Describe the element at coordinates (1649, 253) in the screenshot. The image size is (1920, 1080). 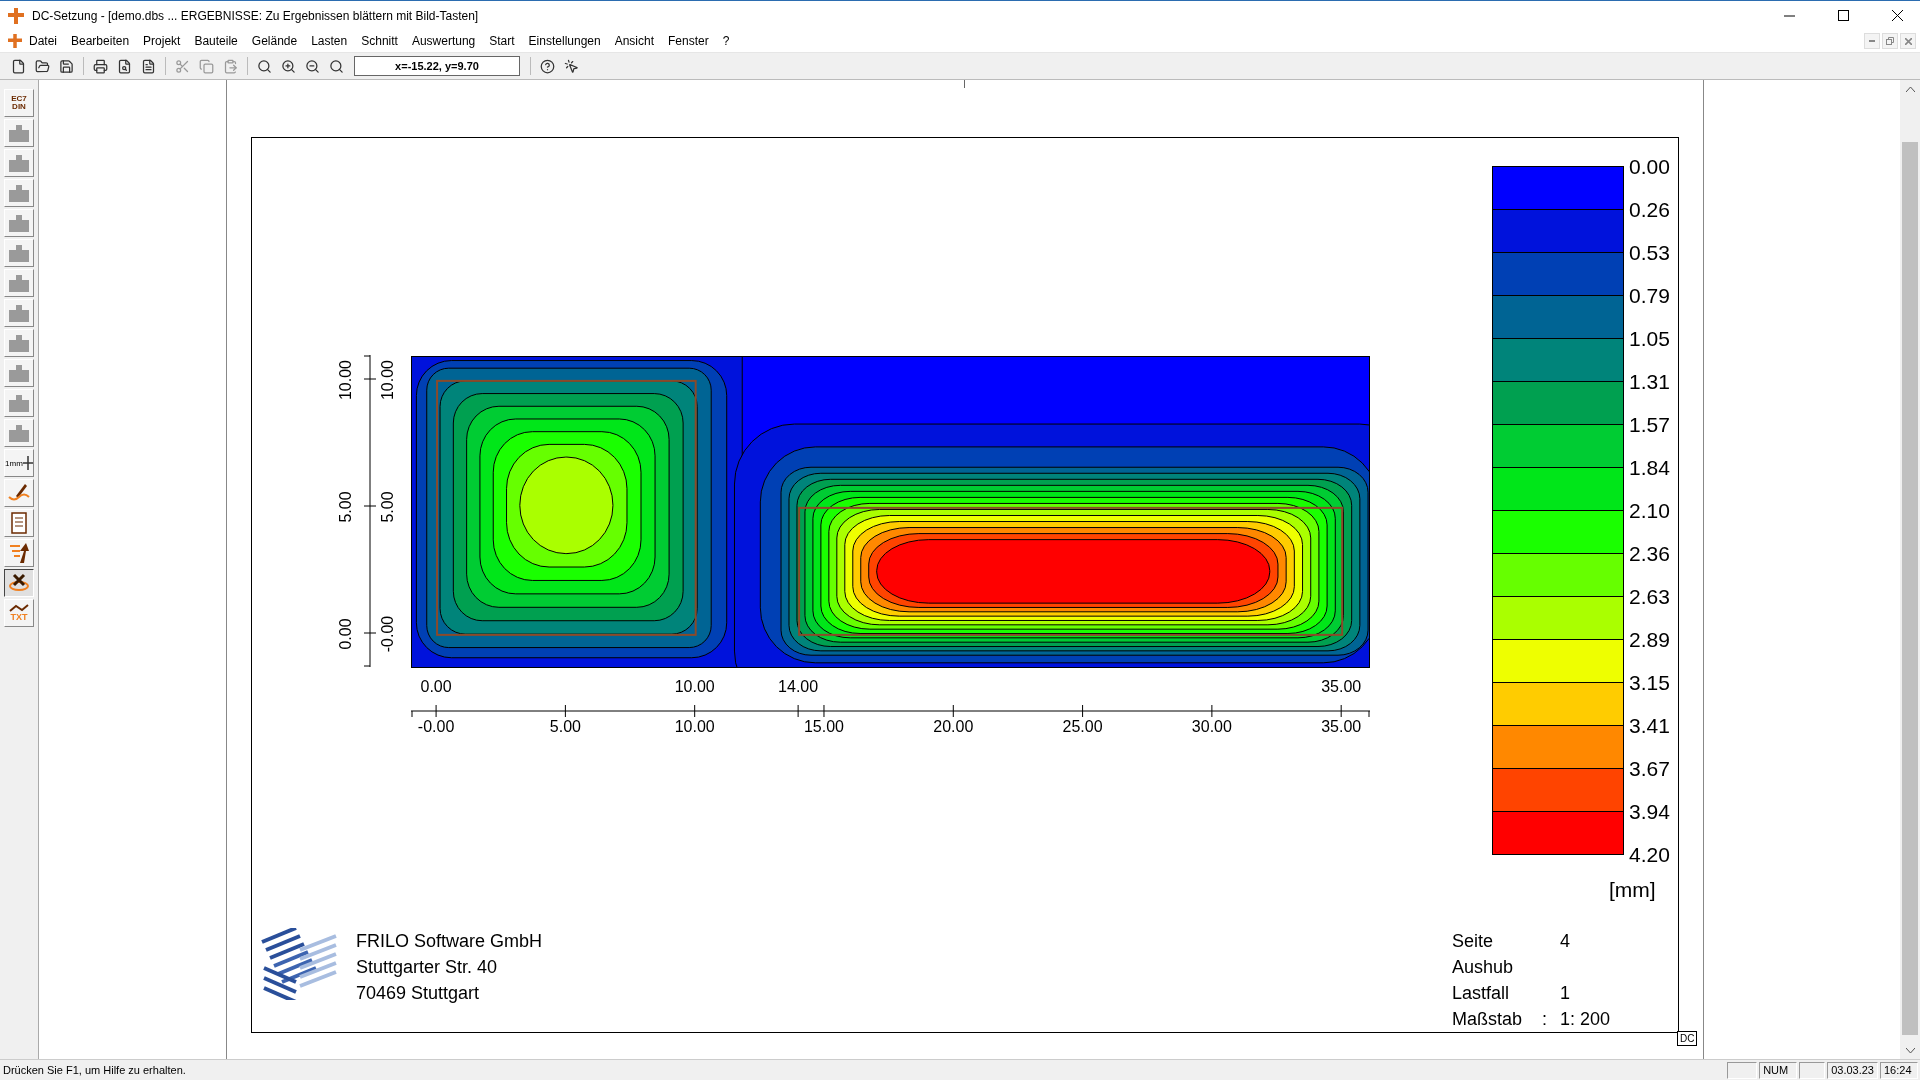
I see `legend-label: 0.53` at that location.